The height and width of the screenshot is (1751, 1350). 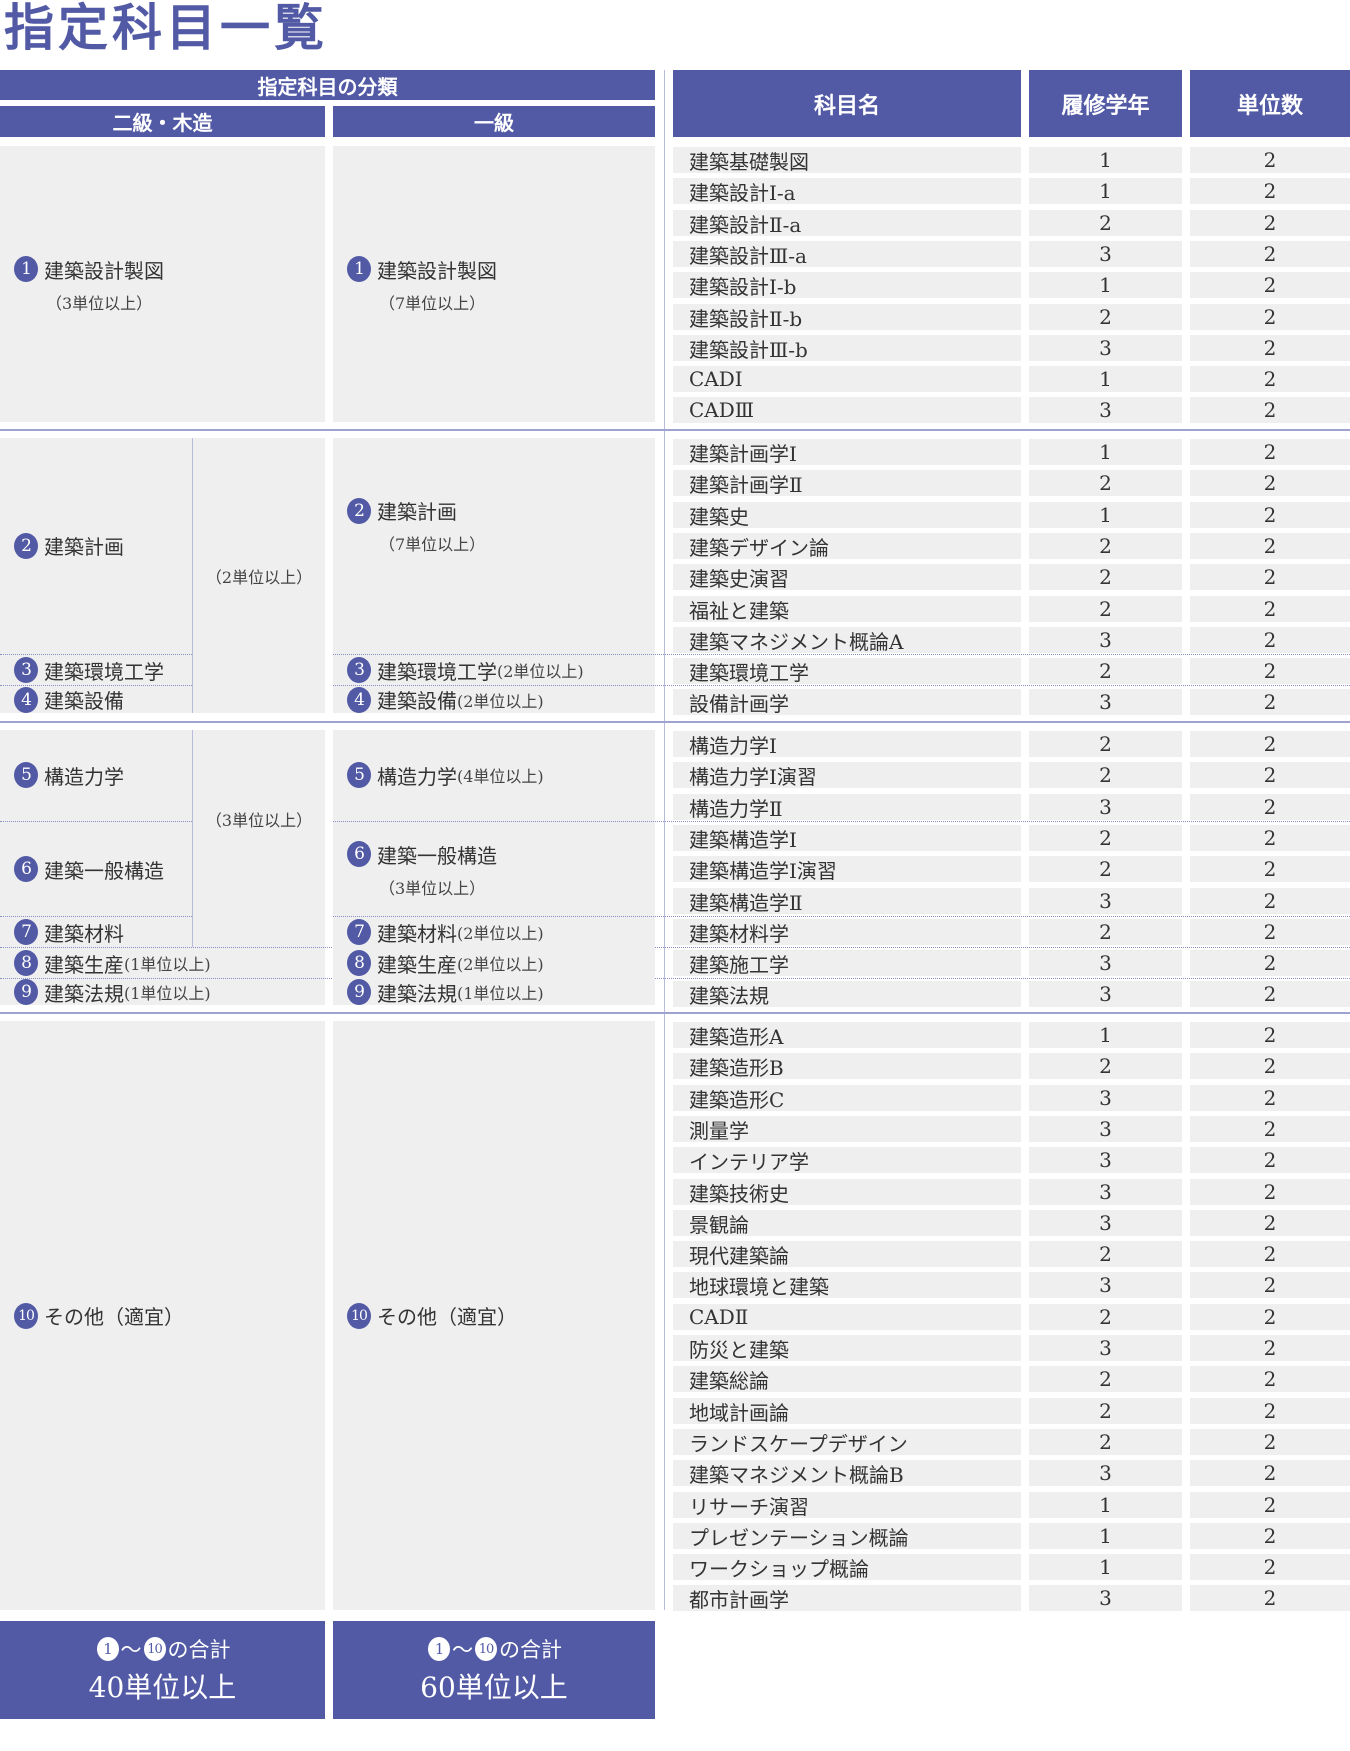 What do you see at coordinates (847, 1505) in the screenshot?
I see `subject-name: リサーチ演習` at bounding box center [847, 1505].